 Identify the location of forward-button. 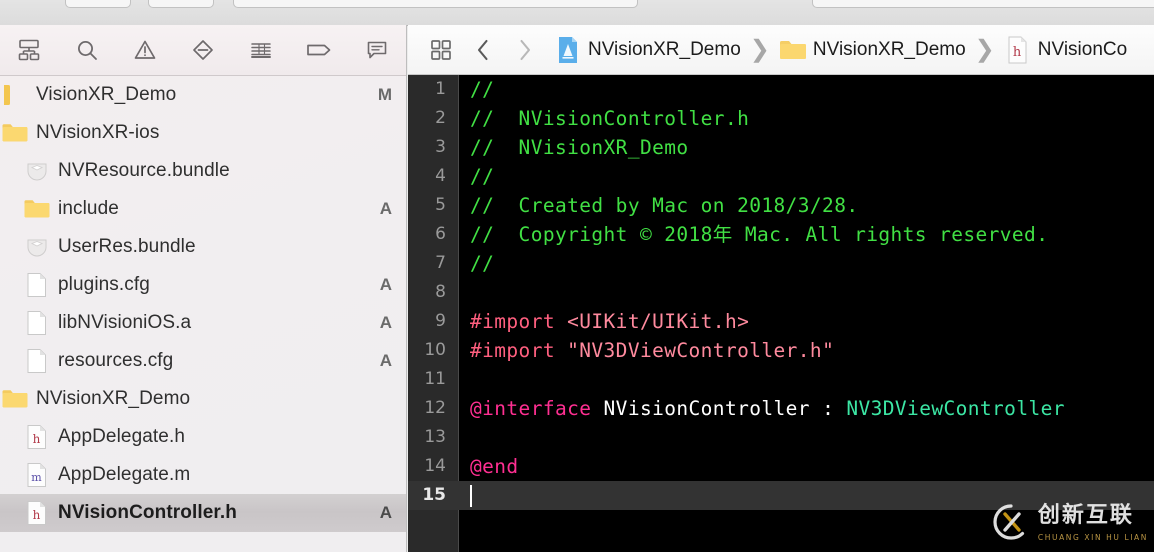
(525, 49).